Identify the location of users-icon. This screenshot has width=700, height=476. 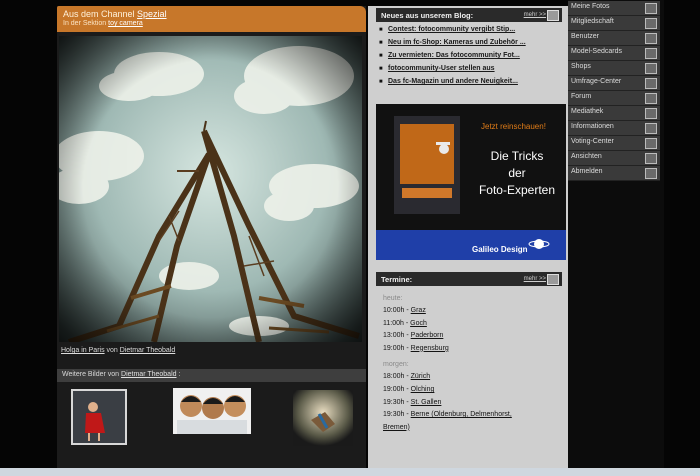
(651, 38).